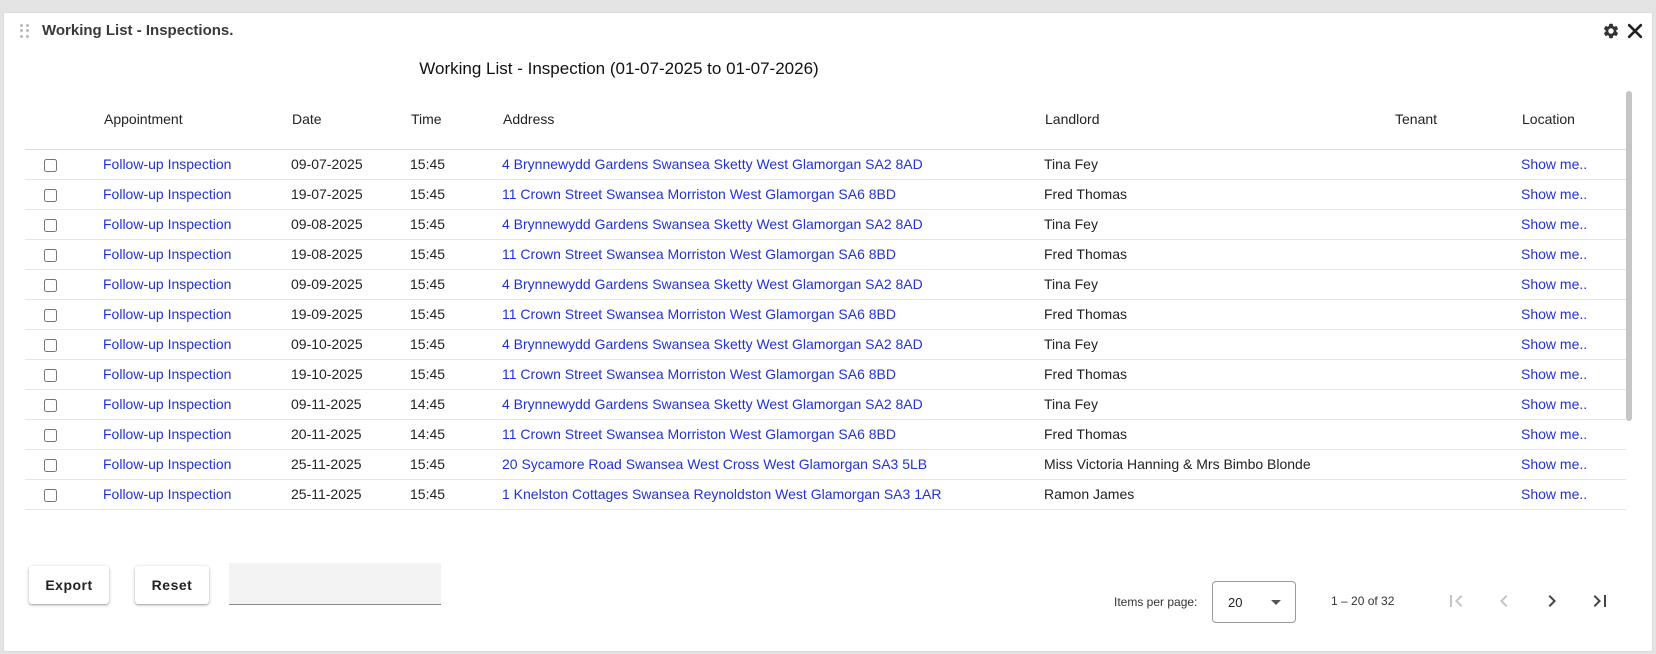 The height and width of the screenshot is (654, 1656). I want to click on row-checkbox-cell, so click(64, 314).